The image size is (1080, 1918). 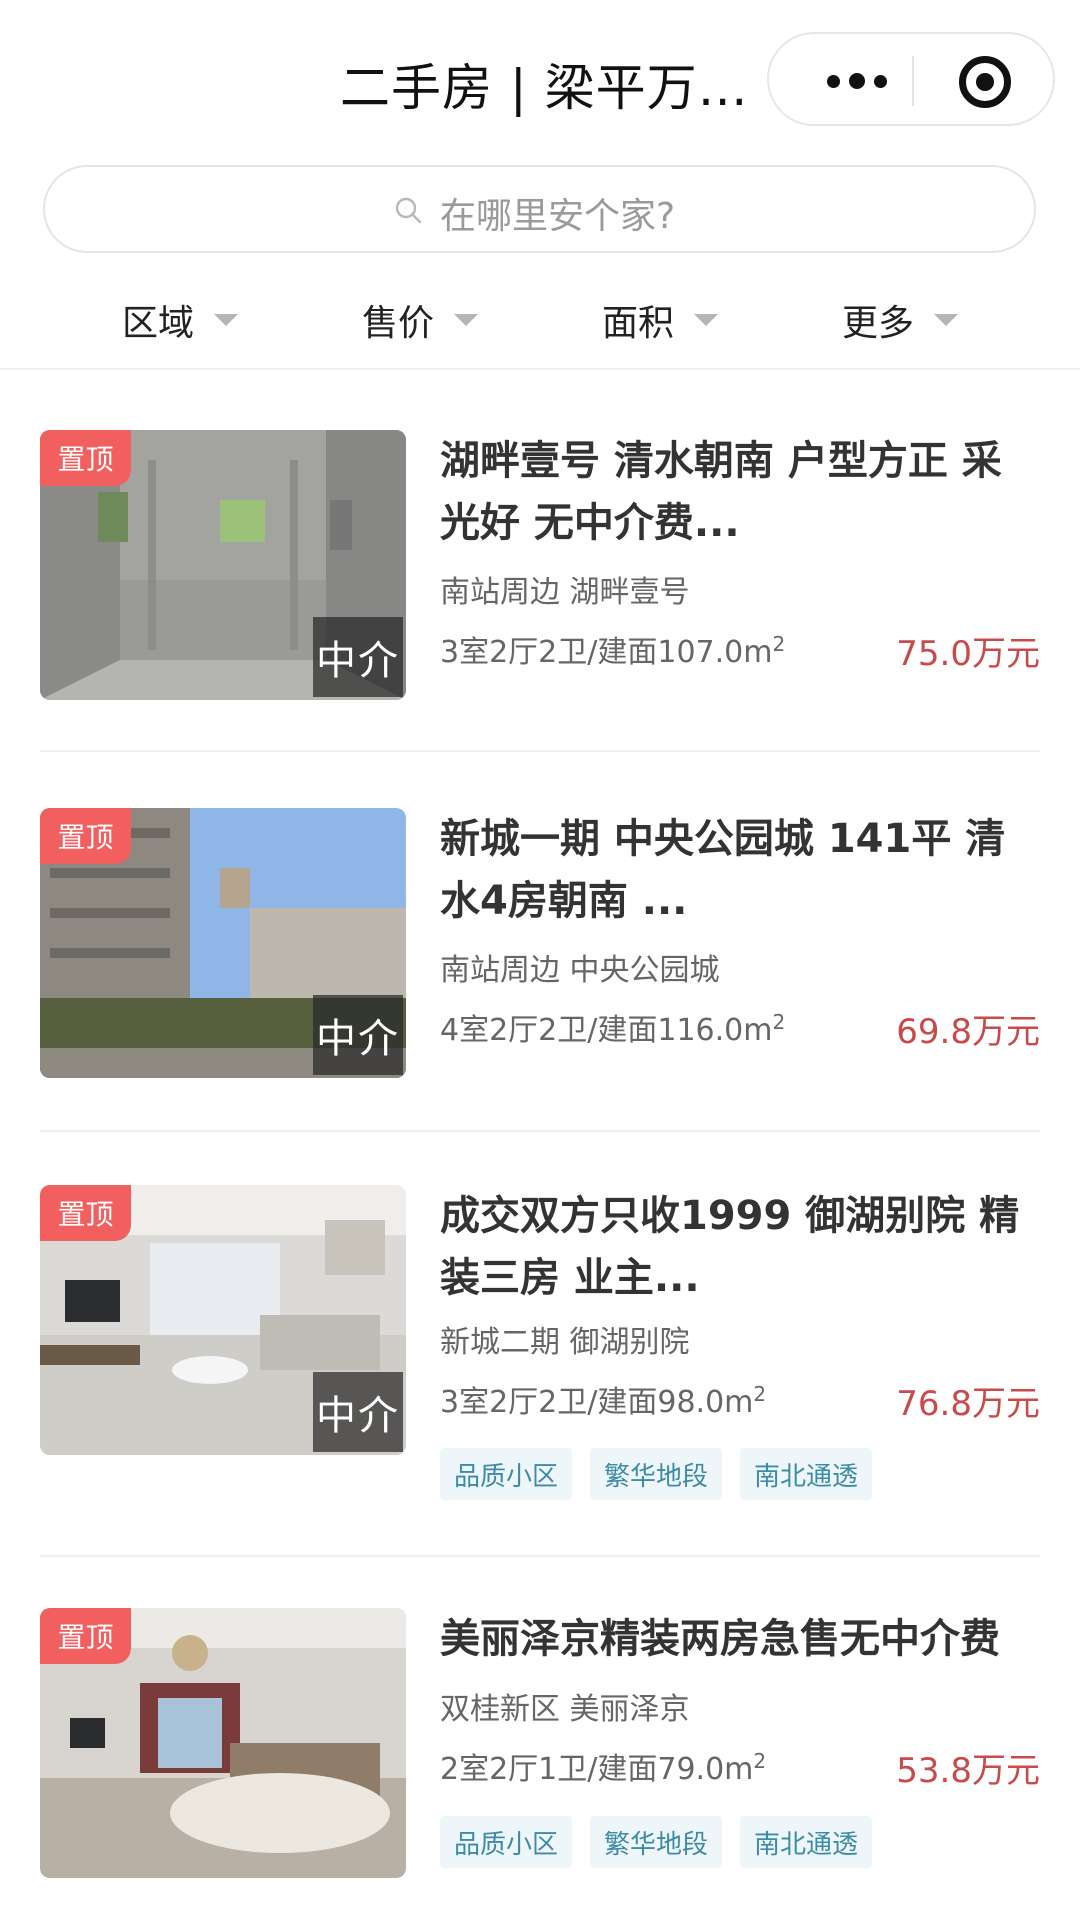 What do you see at coordinates (158, 323) in the screenshot?
I see `filter-region-label: 区域` at bounding box center [158, 323].